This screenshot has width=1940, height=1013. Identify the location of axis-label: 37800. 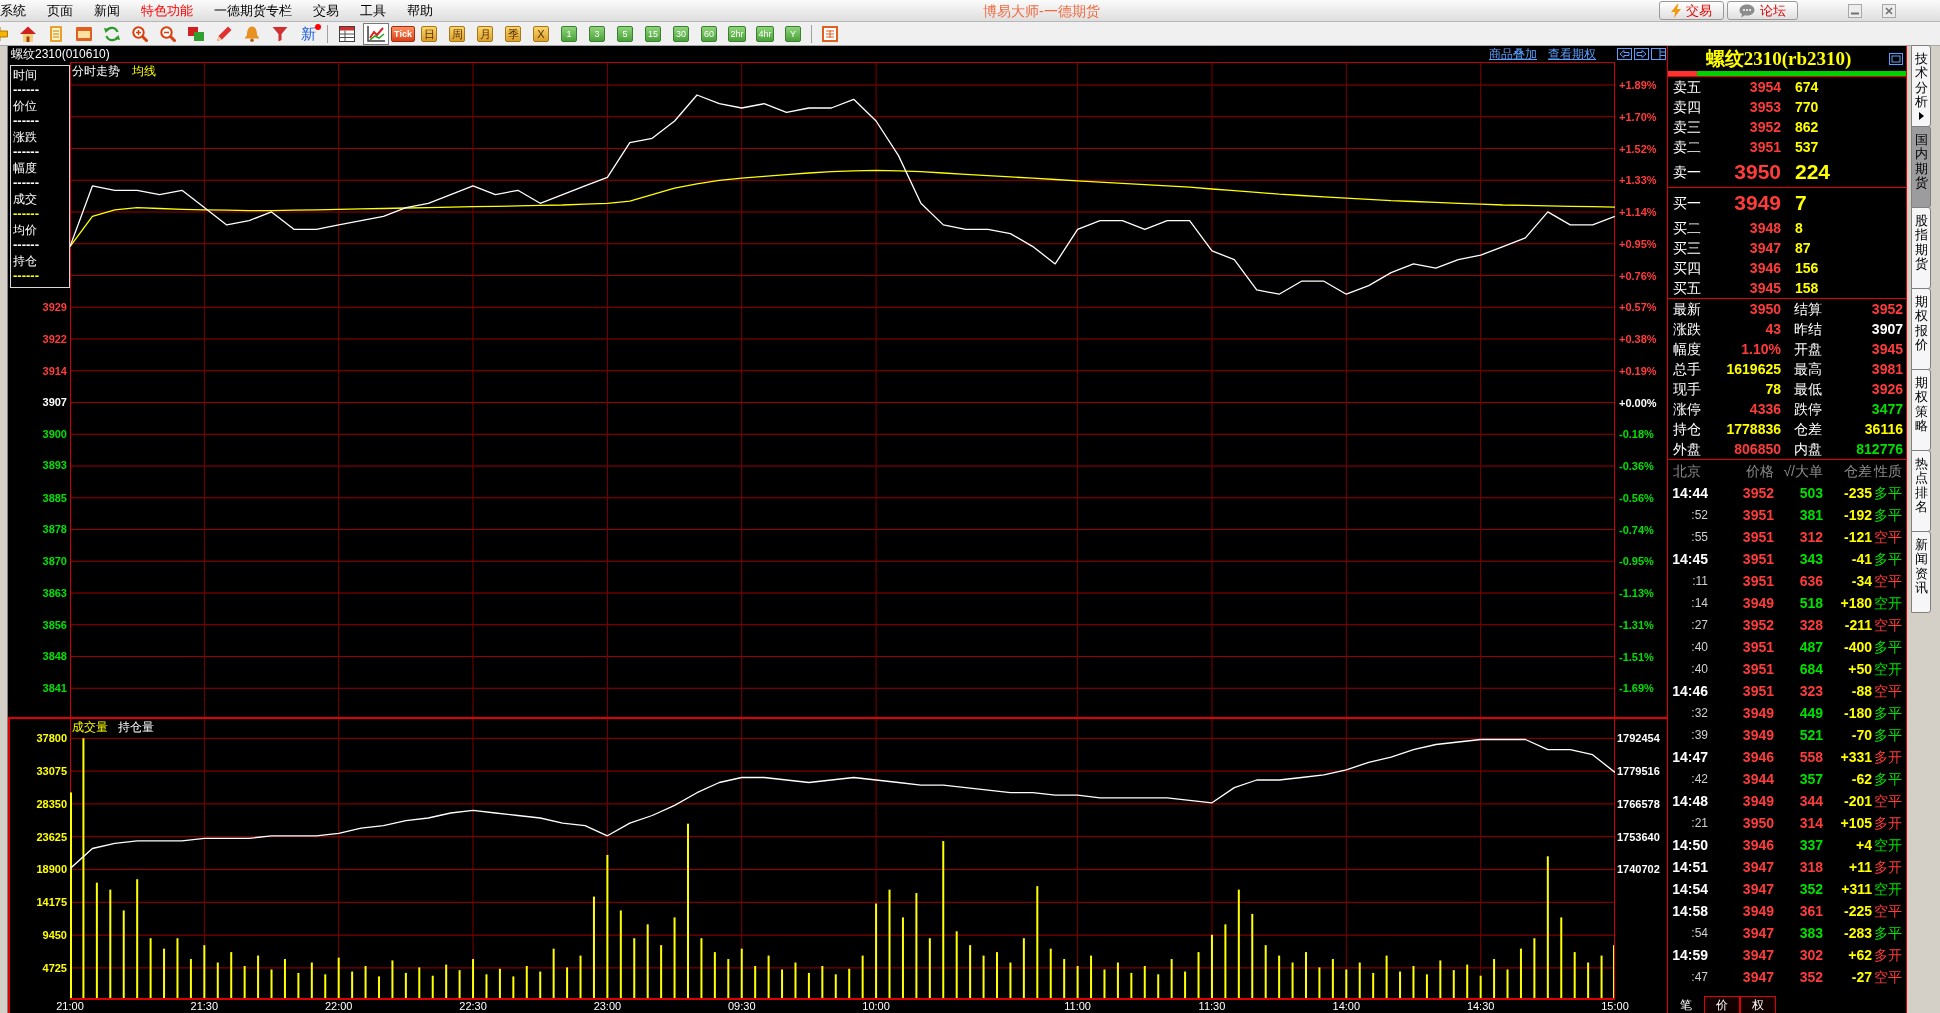
(51, 738).